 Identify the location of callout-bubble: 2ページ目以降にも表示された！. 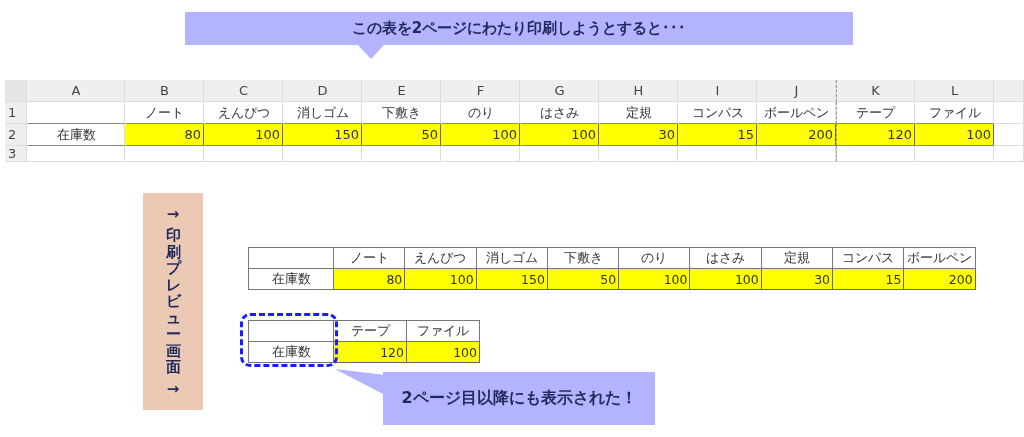
(519, 398).